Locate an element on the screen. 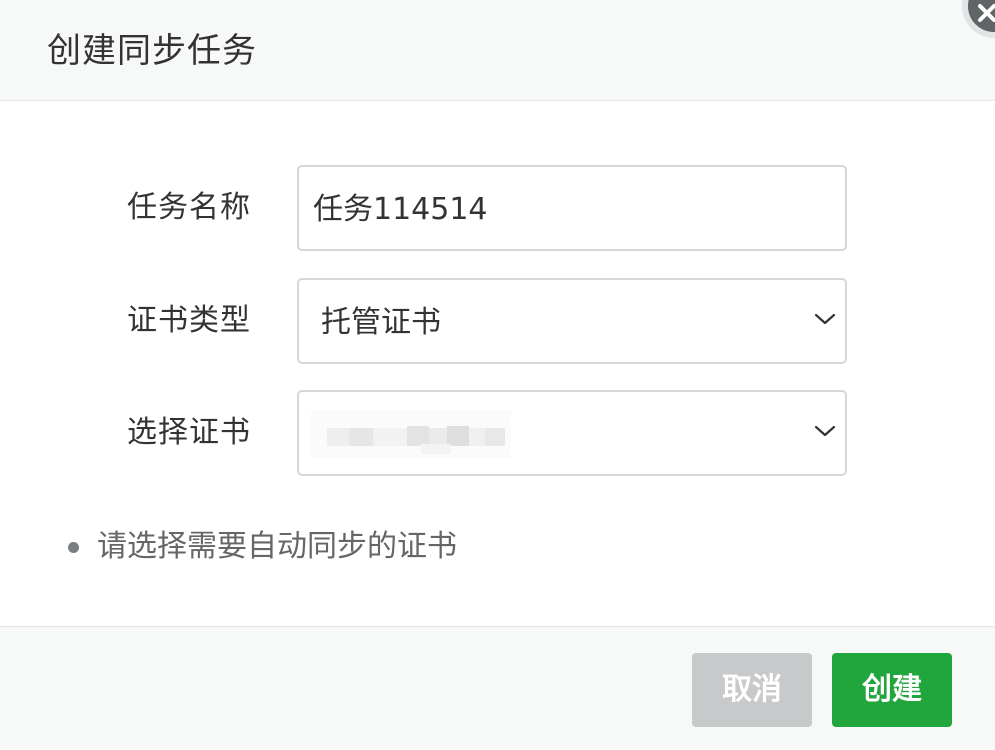 This screenshot has width=995, height=750. cert-type-label: 证书类型 is located at coordinates (189, 320).